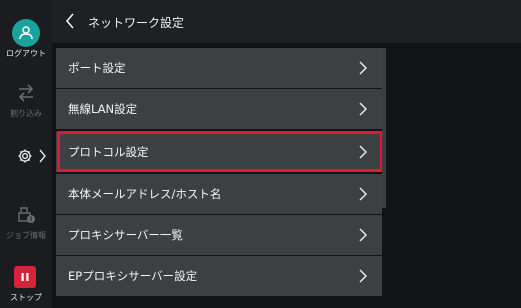 This screenshot has width=521, height=308. I want to click on list-item-label: 本体メールアドレス/ホスト名, so click(145, 194).